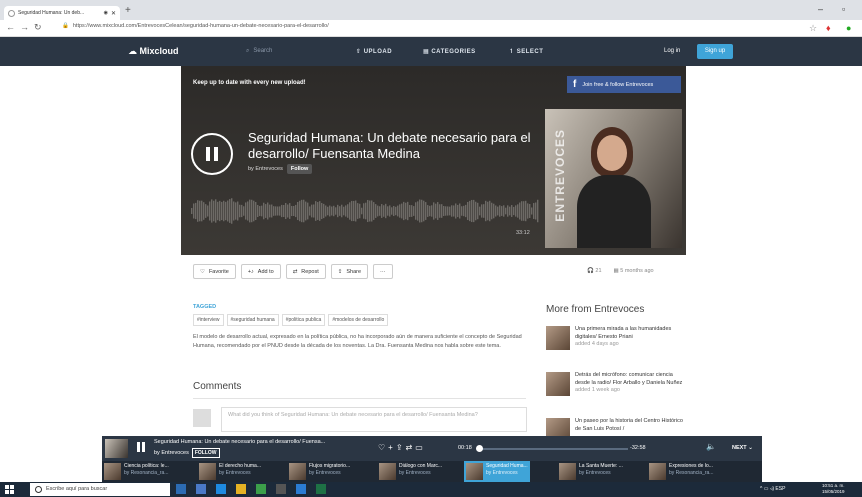 This screenshot has width=862, height=497. Describe the element at coordinates (349, 271) in the screenshot. I see `share-button: ⇪ Share` at that location.